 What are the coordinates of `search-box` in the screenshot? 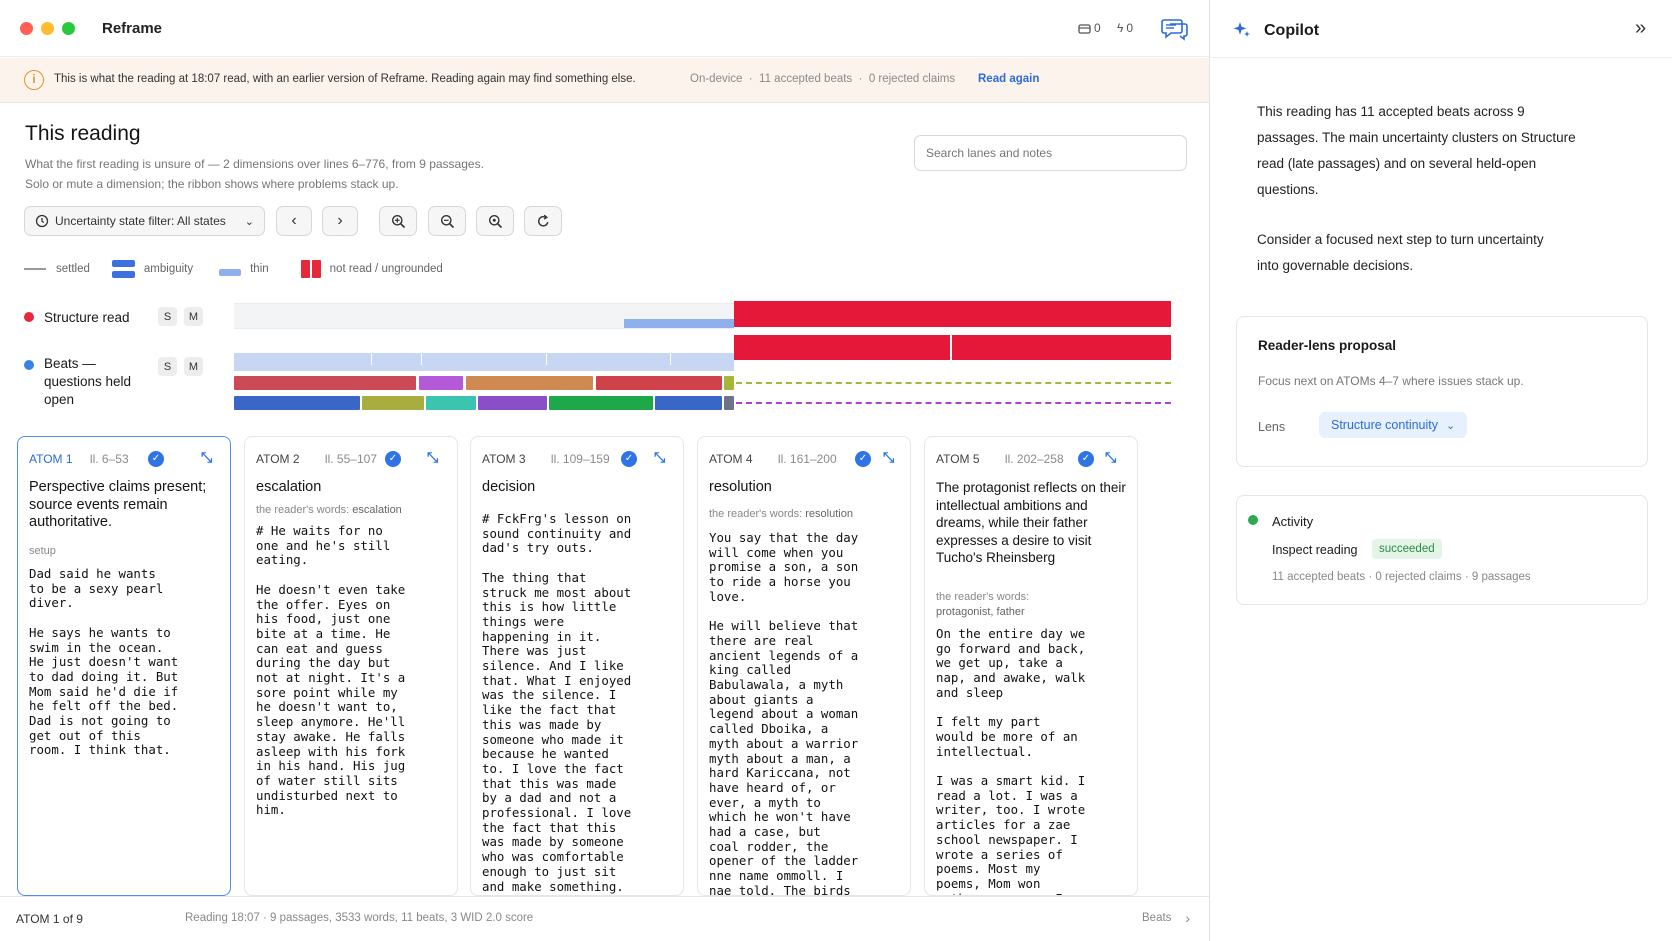 It's located at (1050, 153).